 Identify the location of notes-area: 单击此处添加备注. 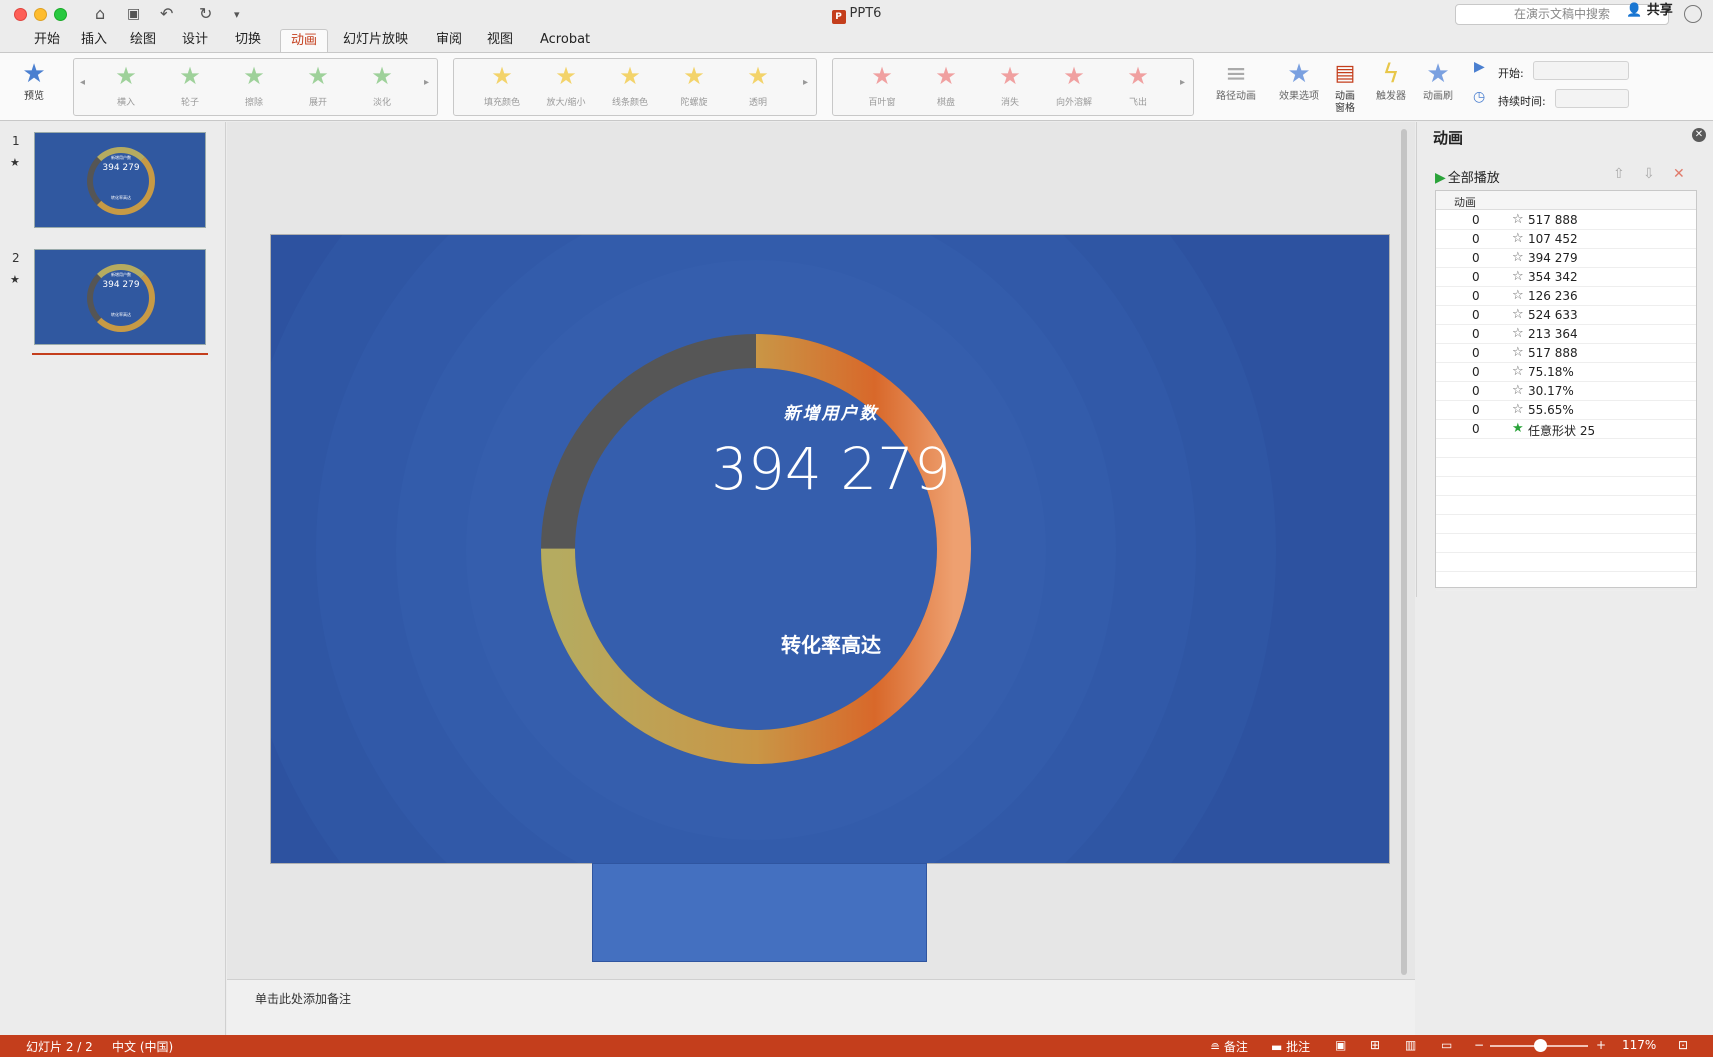
(821, 1007).